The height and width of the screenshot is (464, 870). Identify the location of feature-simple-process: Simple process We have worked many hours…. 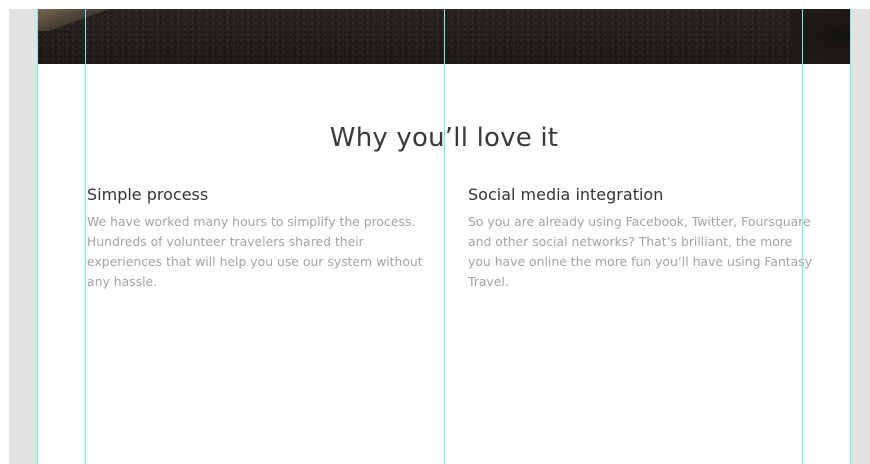
(259, 238).